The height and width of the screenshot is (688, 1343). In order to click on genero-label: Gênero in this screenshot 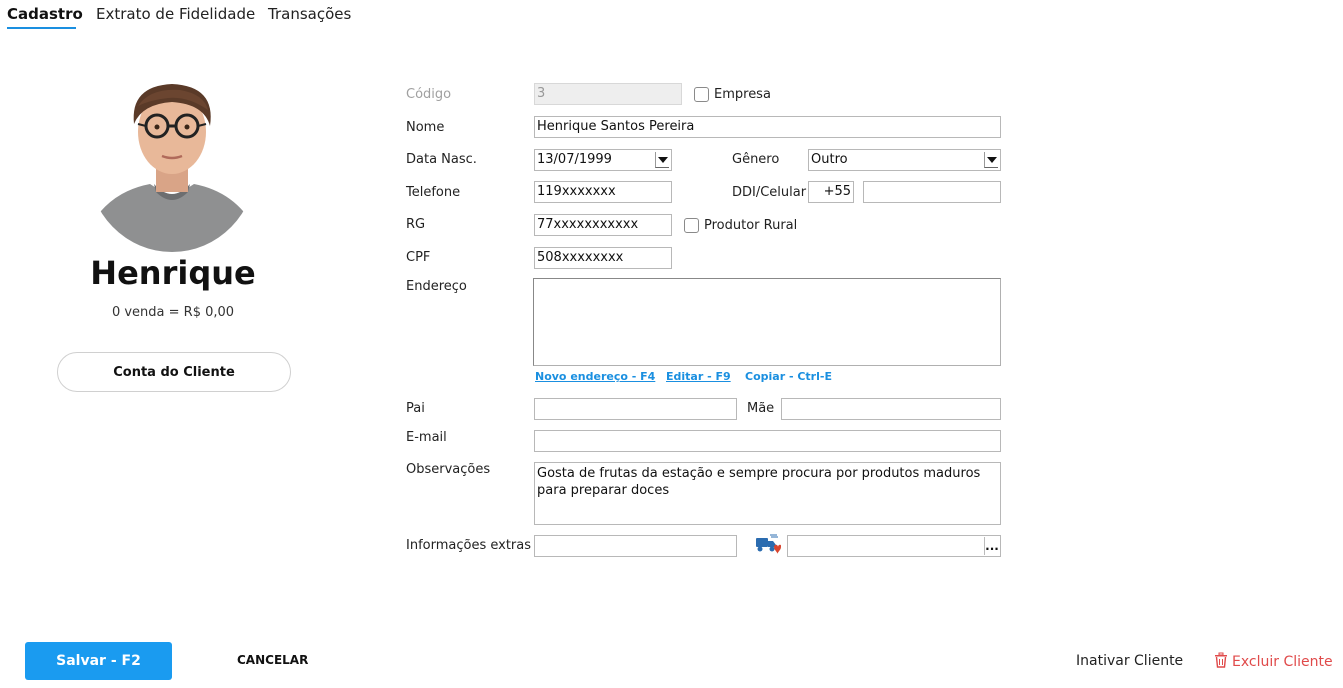, I will do `click(756, 159)`.